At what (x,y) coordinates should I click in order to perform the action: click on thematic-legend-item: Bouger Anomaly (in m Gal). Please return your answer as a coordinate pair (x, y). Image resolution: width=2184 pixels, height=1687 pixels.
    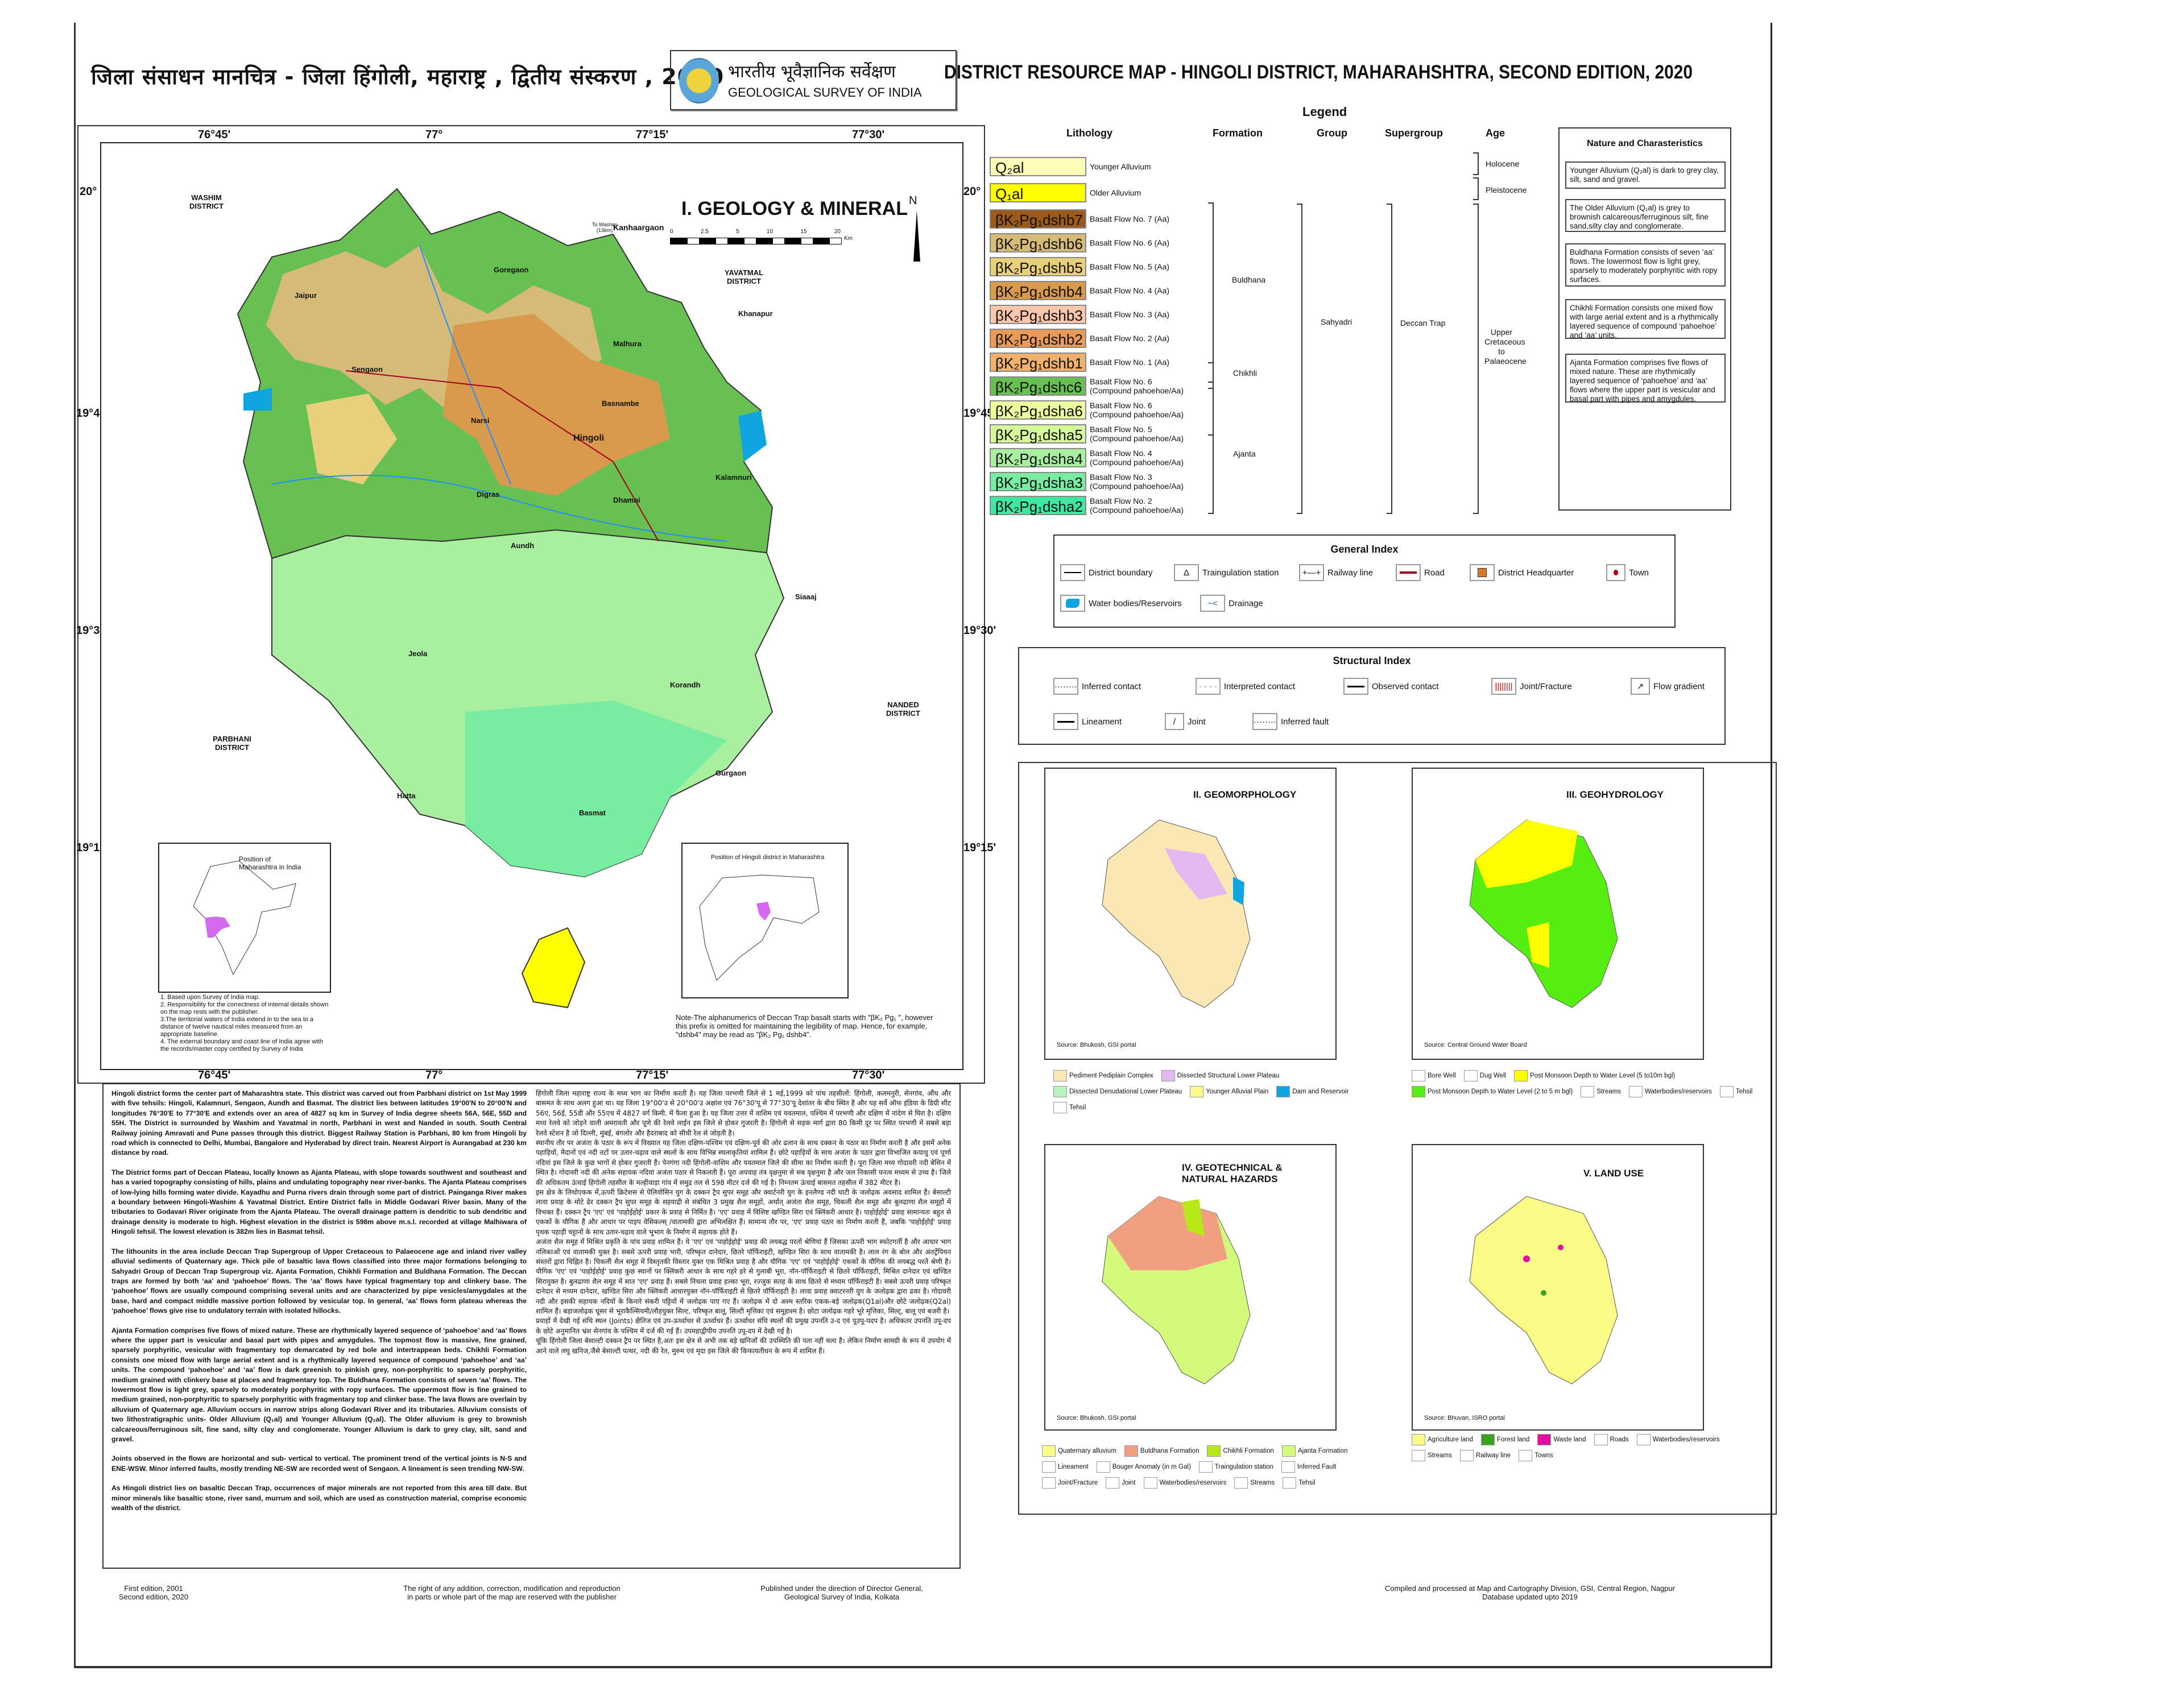
    Looking at the image, I should click on (1143, 1467).